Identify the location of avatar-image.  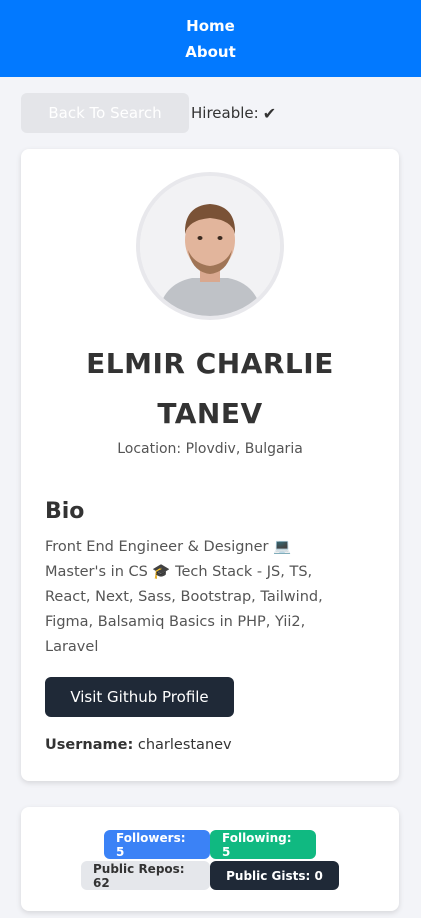
(210, 246).